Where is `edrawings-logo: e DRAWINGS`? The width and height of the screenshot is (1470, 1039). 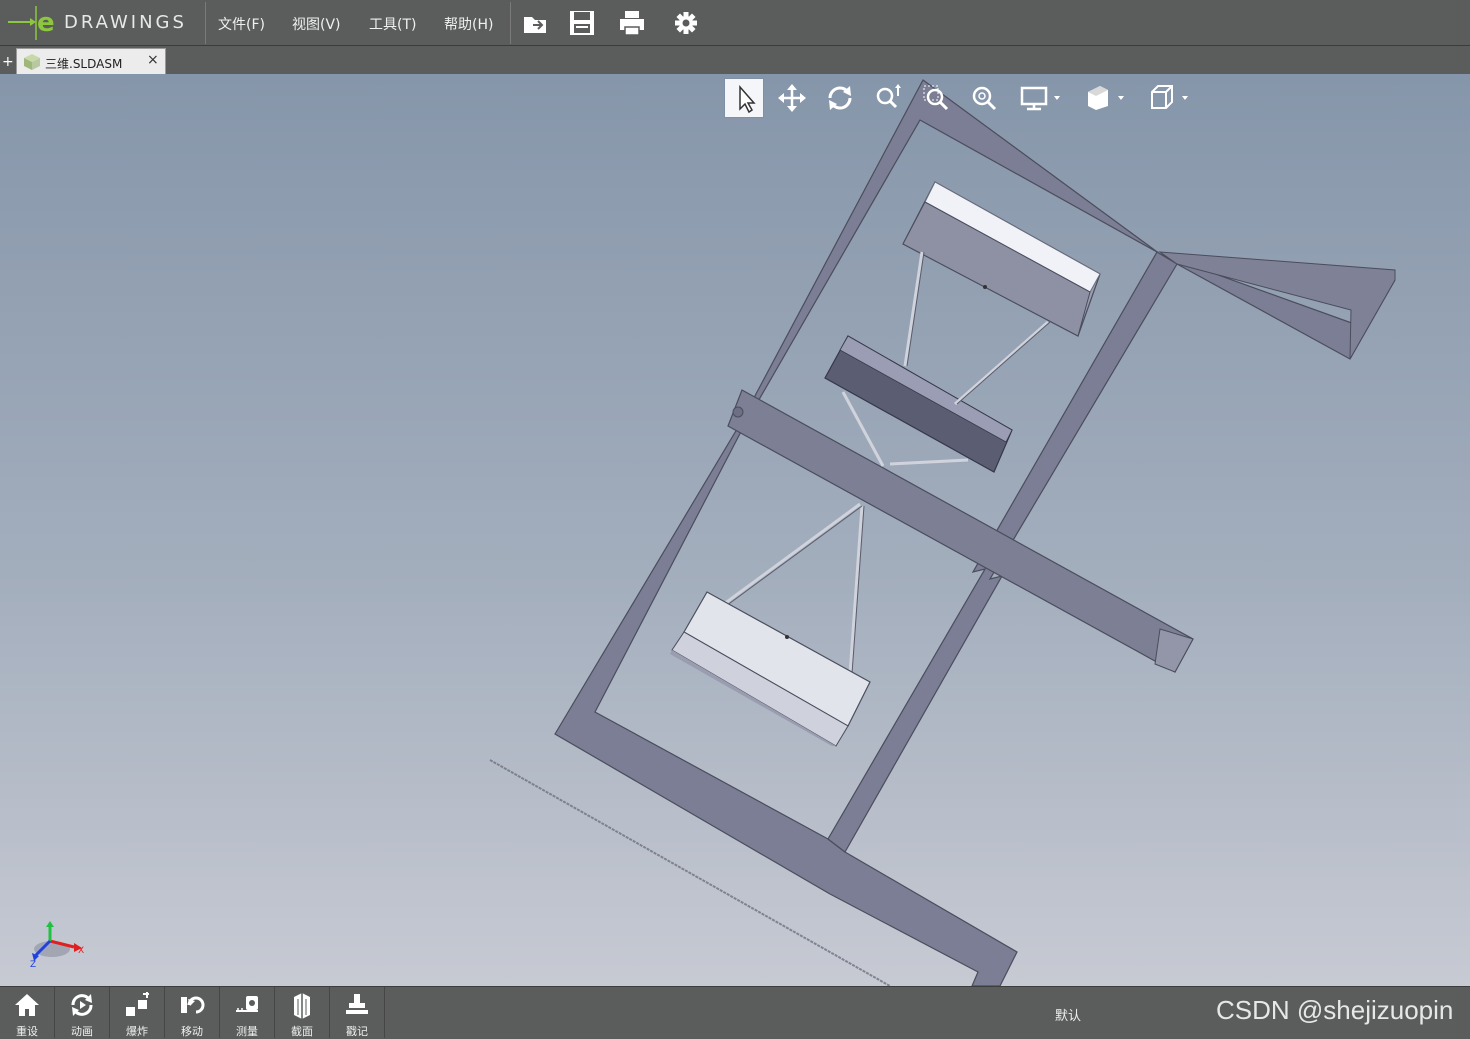
edrawings-logo: e DRAWINGS is located at coordinates (104, 22).